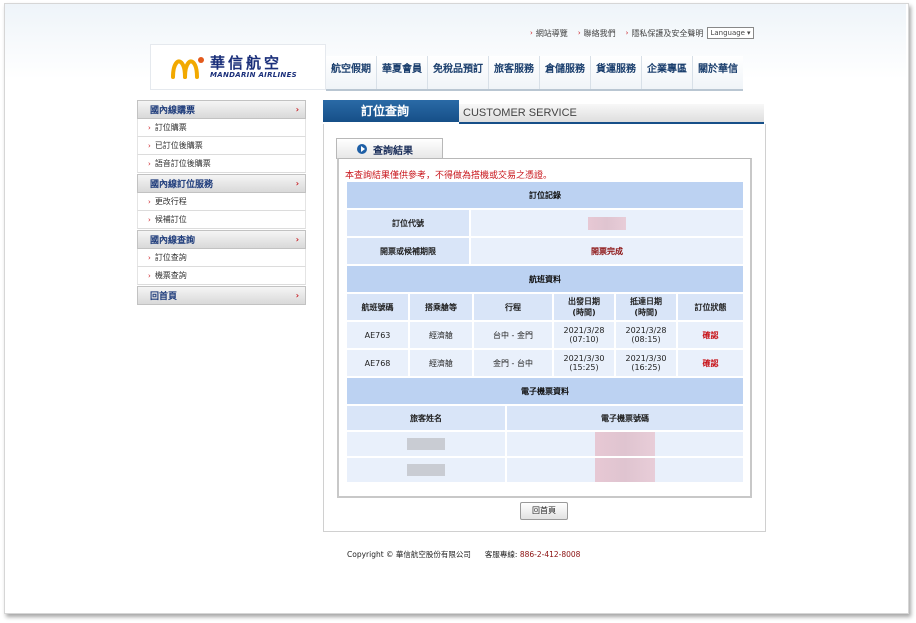 This screenshot has height=623, width=916. Describe the element at coordinates (409, 251) in the screenshot. I see `deadline-label: 開票或候補期限` at that location.